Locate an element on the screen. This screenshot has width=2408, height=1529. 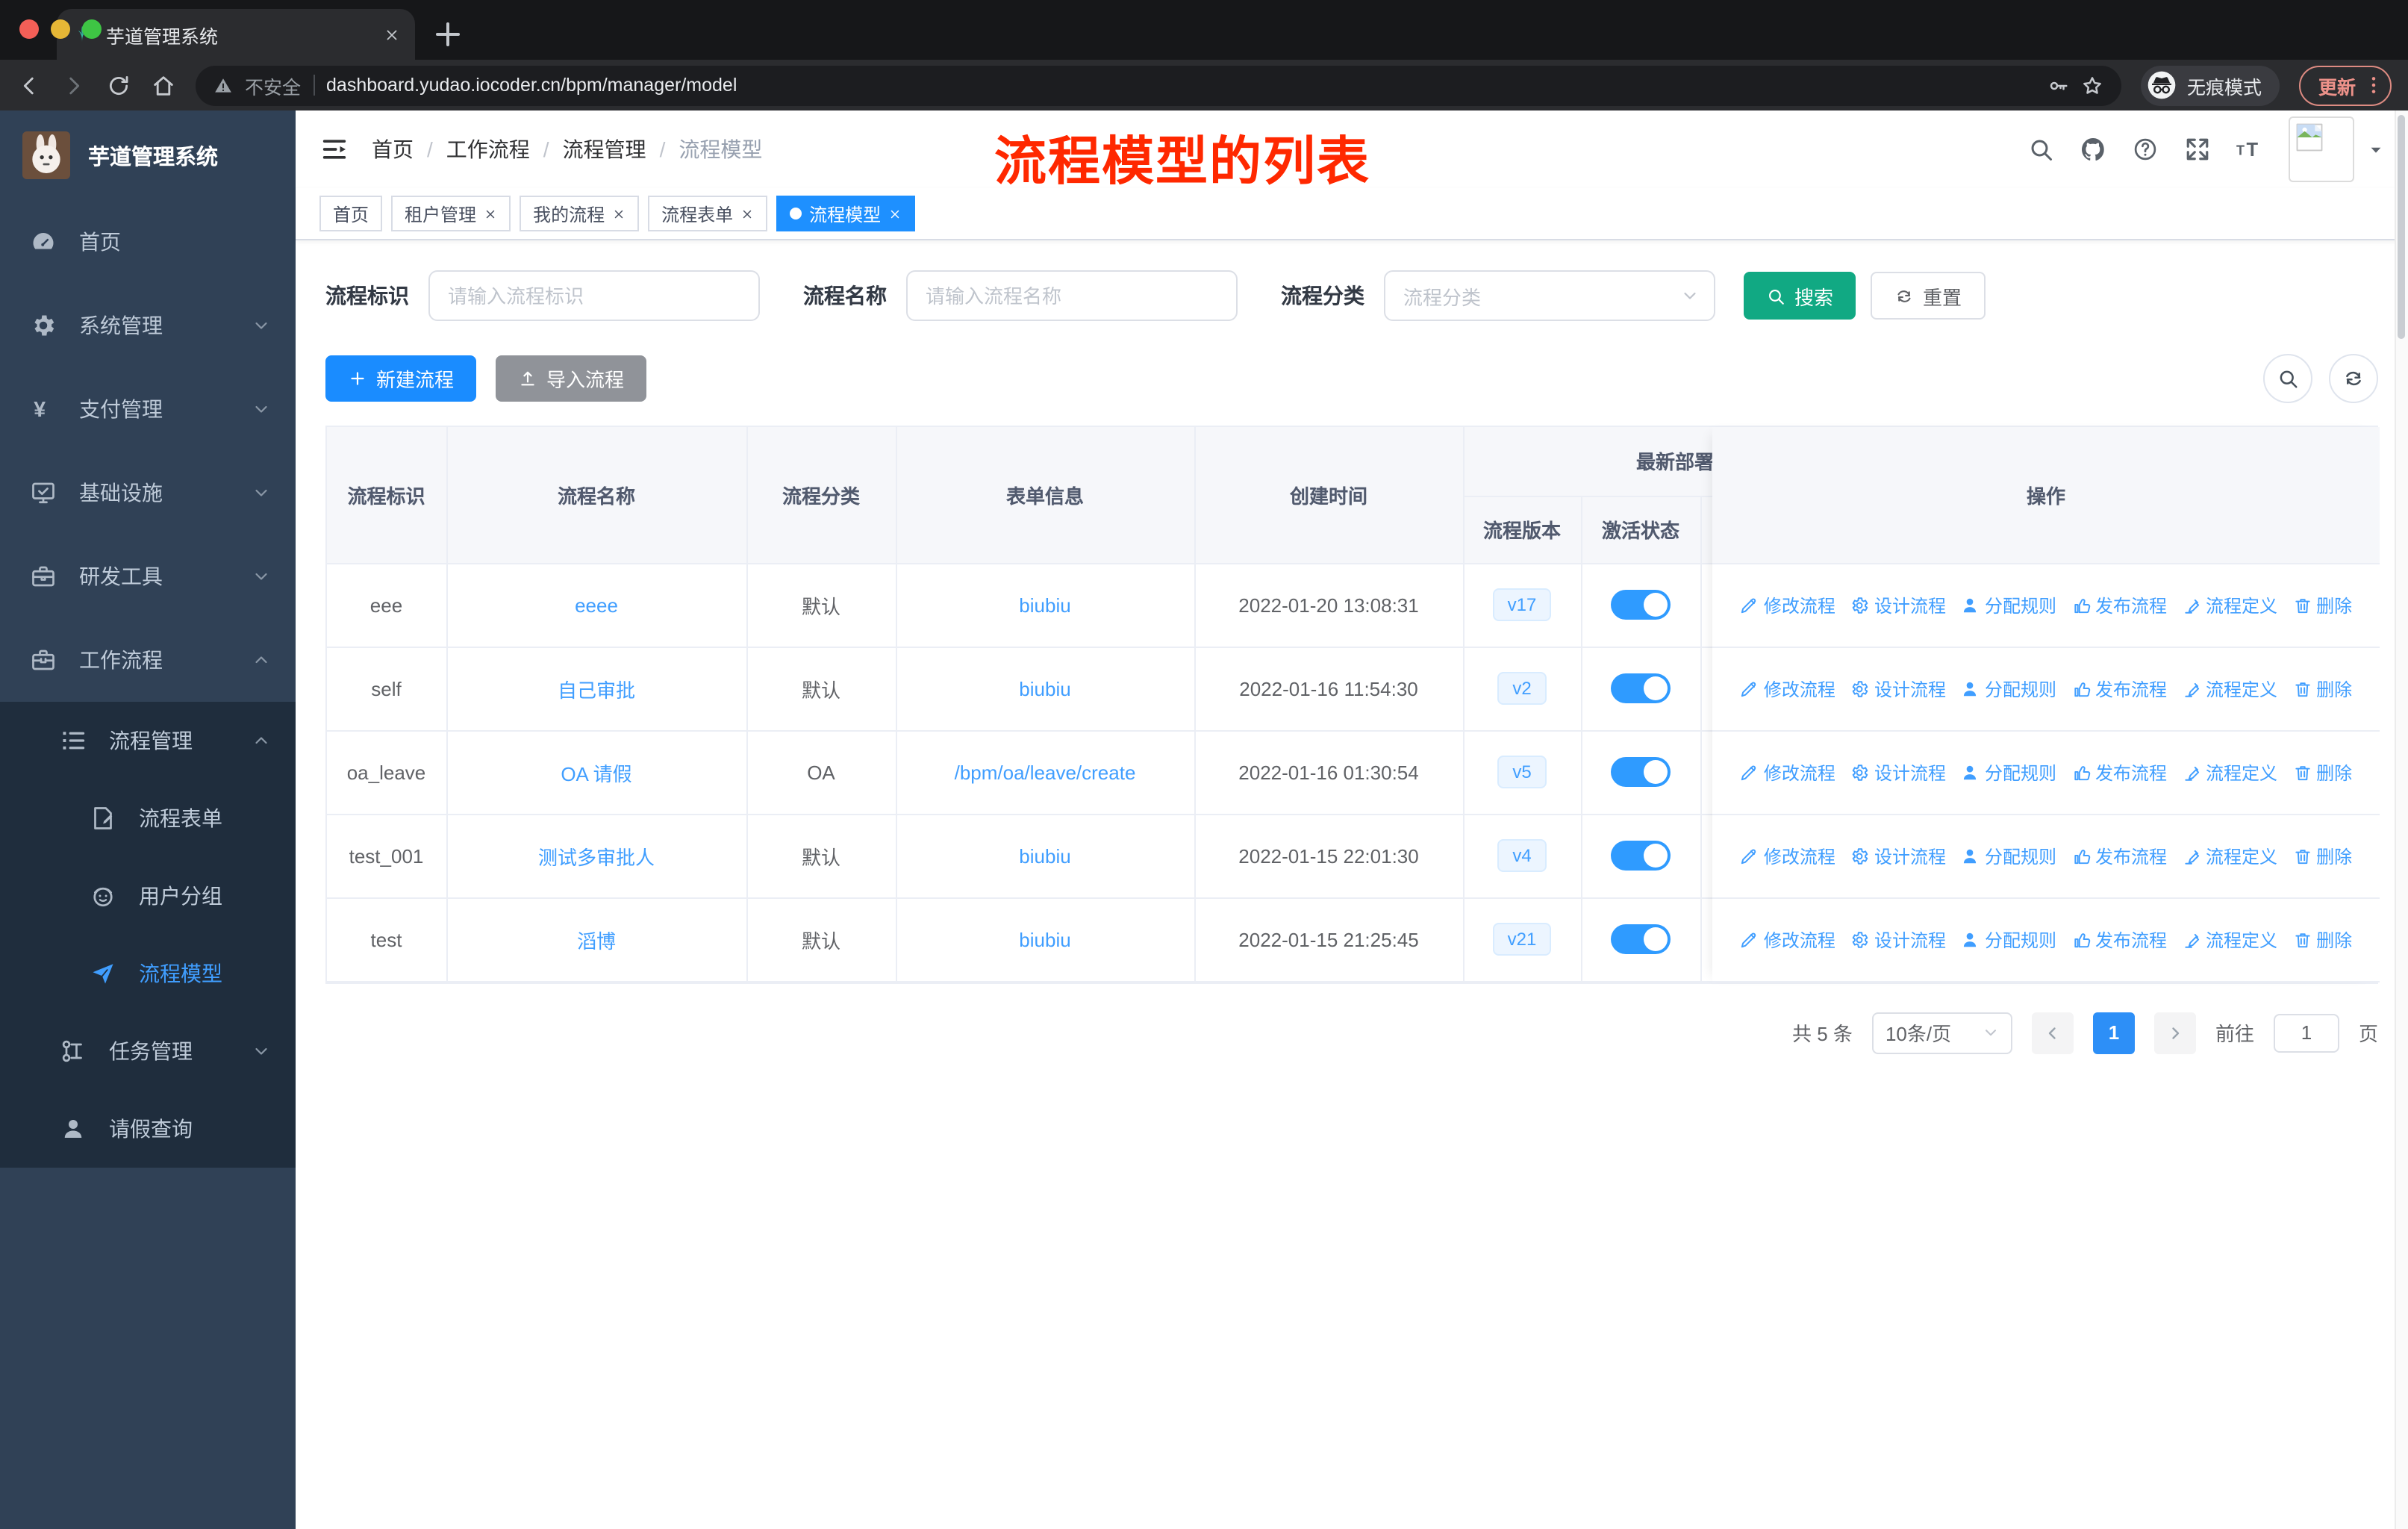
show-search-button is located at coordinates (2287, 379).